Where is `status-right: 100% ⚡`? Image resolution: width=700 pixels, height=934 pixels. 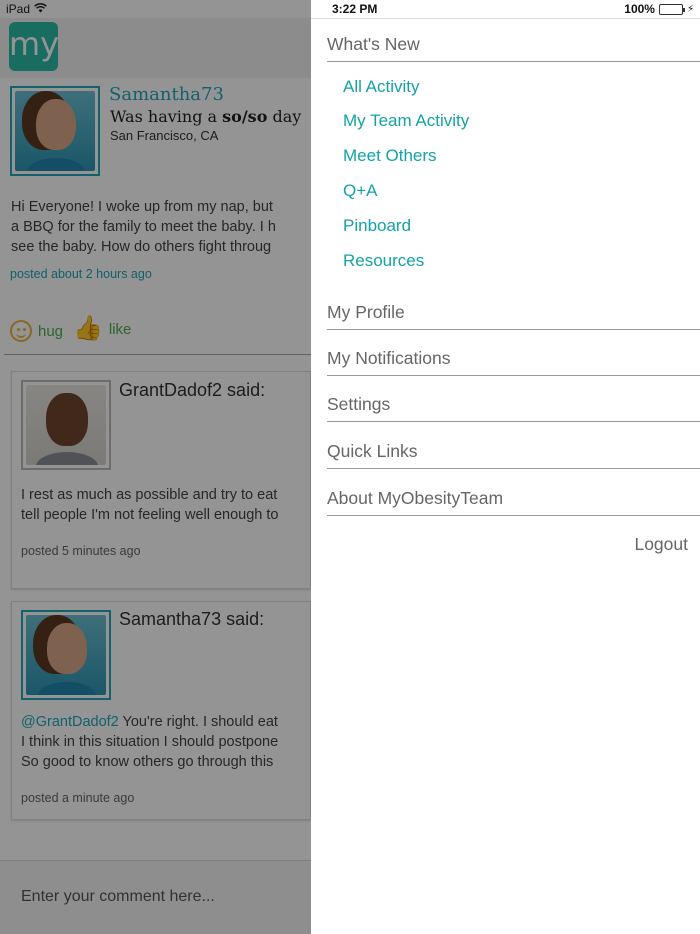
status-right: 100% ⚡ is located at coordinates (659, 9).